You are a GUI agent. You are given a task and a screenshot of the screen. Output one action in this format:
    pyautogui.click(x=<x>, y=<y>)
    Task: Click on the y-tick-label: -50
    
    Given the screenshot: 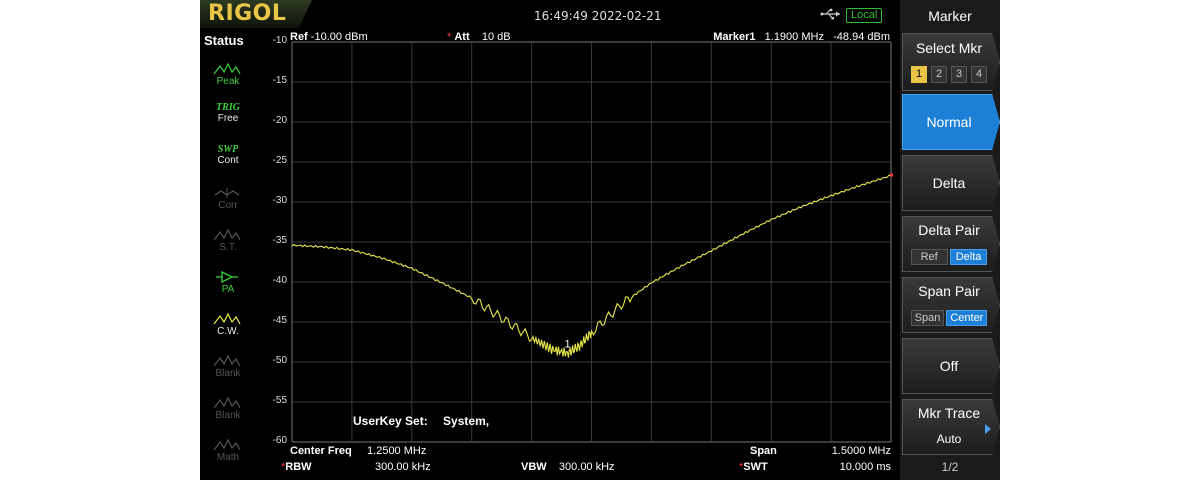 What is the action you would take?
    pyautogui.click(x=279, y=360)
    